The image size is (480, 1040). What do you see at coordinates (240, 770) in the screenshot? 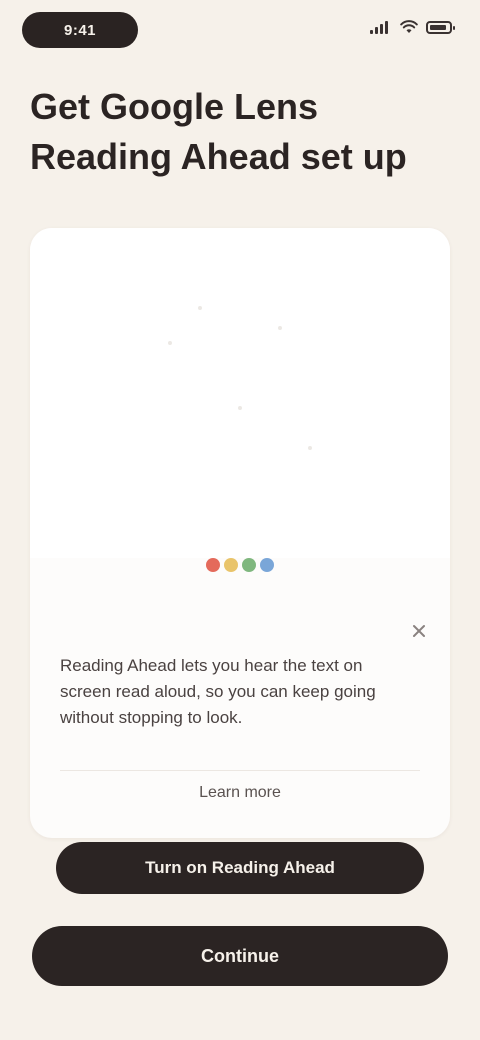
I see `card-divider` at bounding box center [240, 770].